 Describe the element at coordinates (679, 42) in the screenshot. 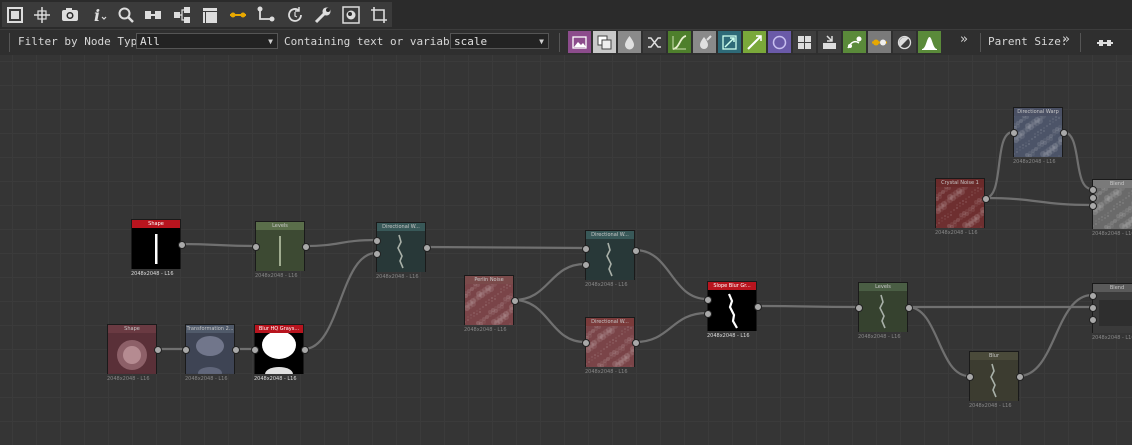

I see `curve-icon` at that location.